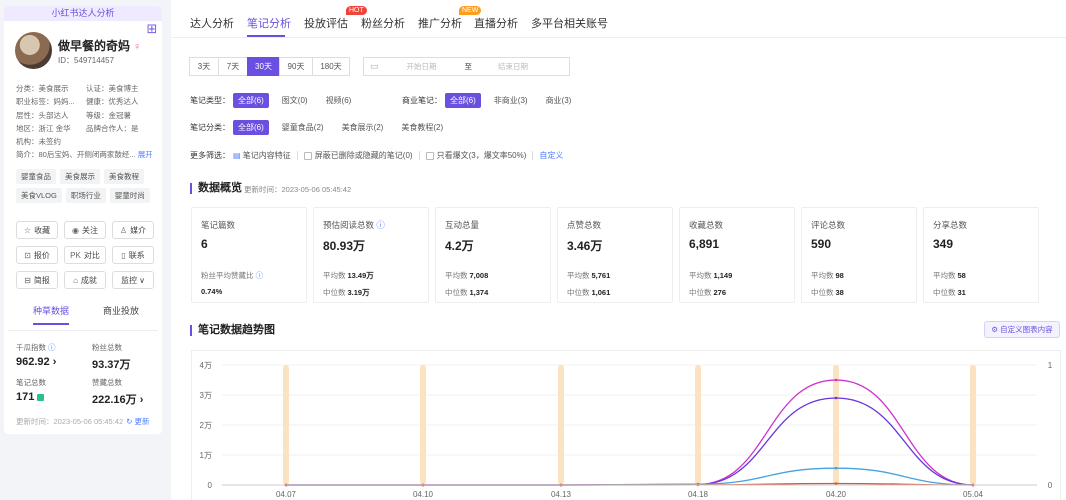 This screenshot has height=500, width=1066. What do you see at coordinates (551, 155) in the screenshot?
I see `custom-filter-link: 自定义` at bounding box center [551, 155].